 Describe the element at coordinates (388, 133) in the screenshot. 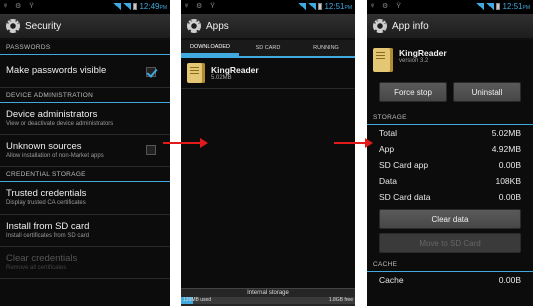

I see `row-label: Total` at that location.